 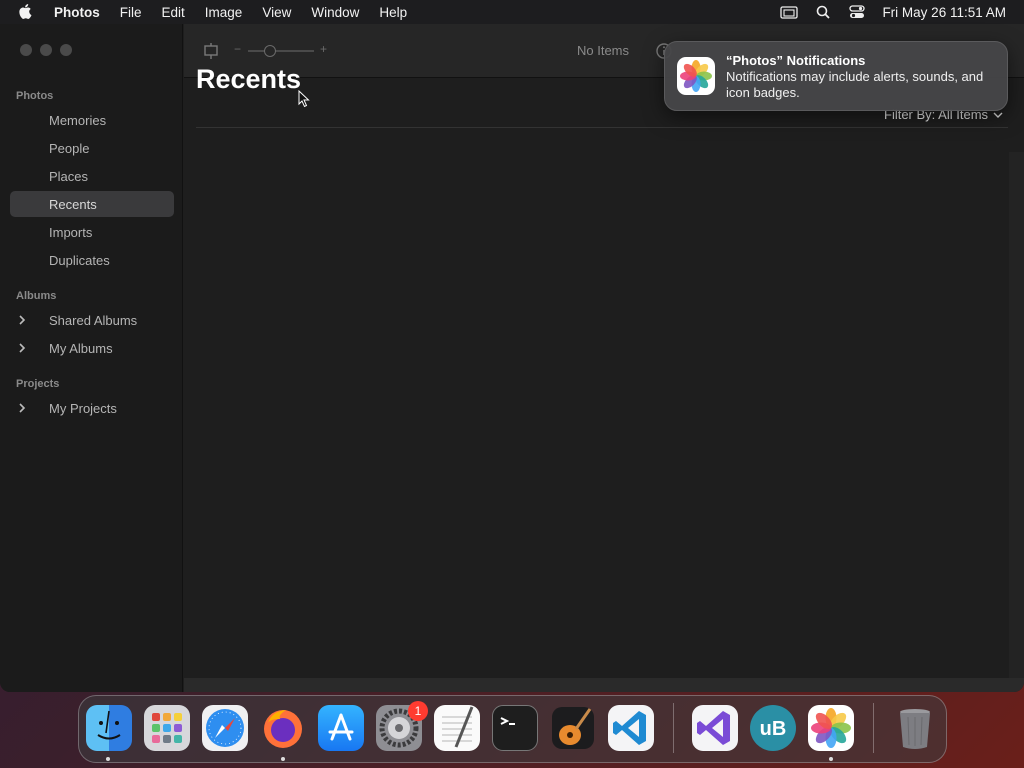 What do you see at coordinates (237, 49) in the screenshot?
I see `zoom-minus: −` at bounding box center [237, 49].